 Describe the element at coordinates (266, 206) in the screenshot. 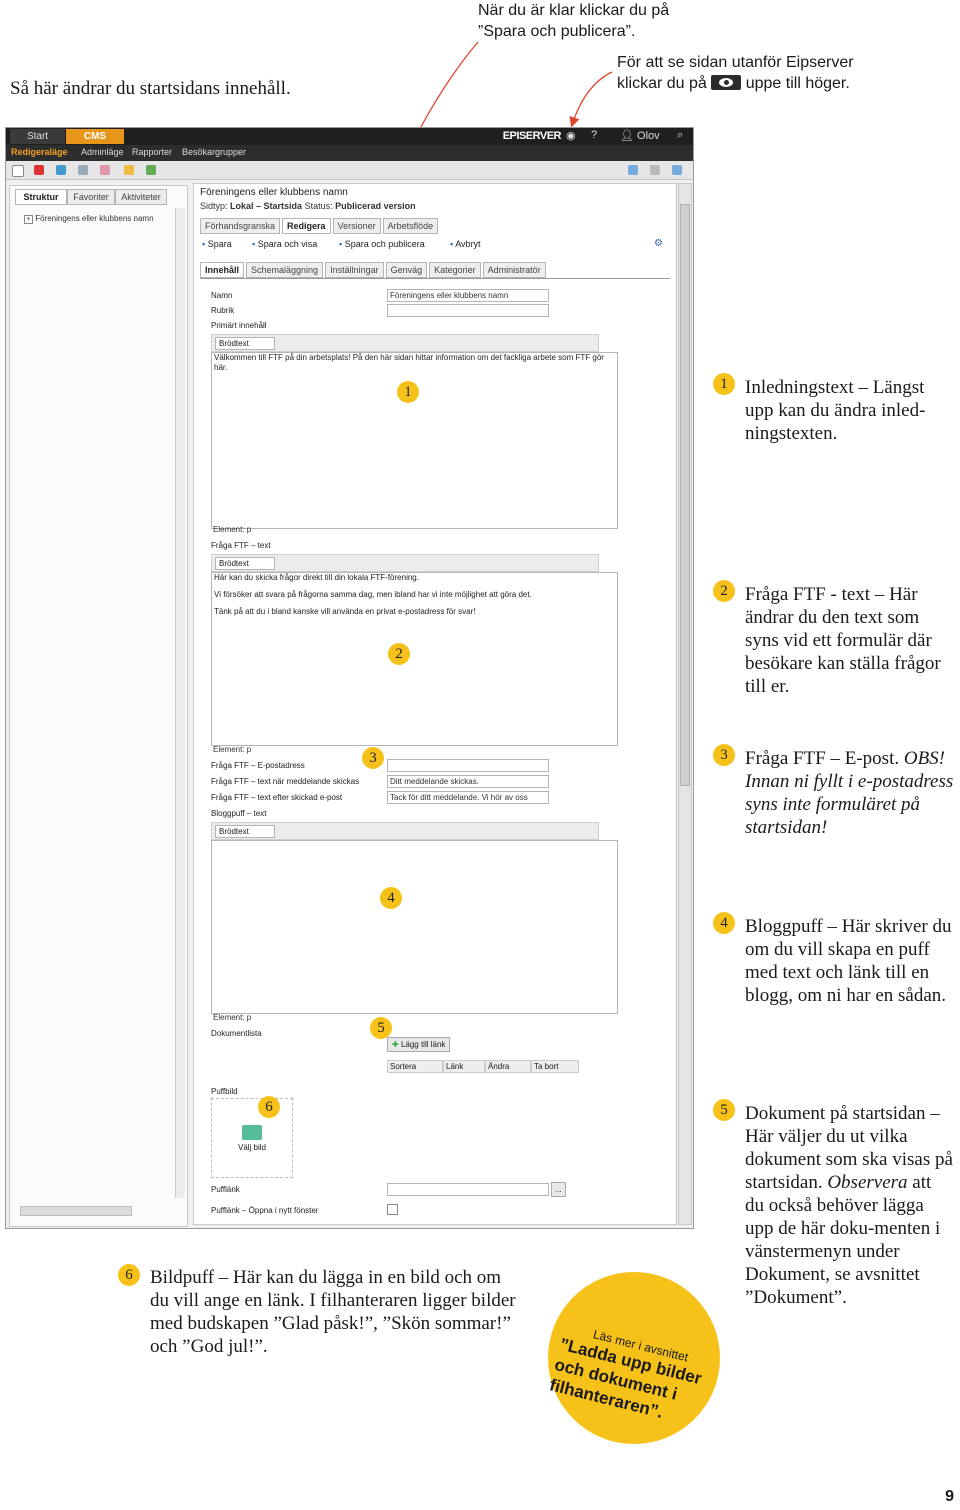

I see `meta-value: Lokal – Startsida` at that location.